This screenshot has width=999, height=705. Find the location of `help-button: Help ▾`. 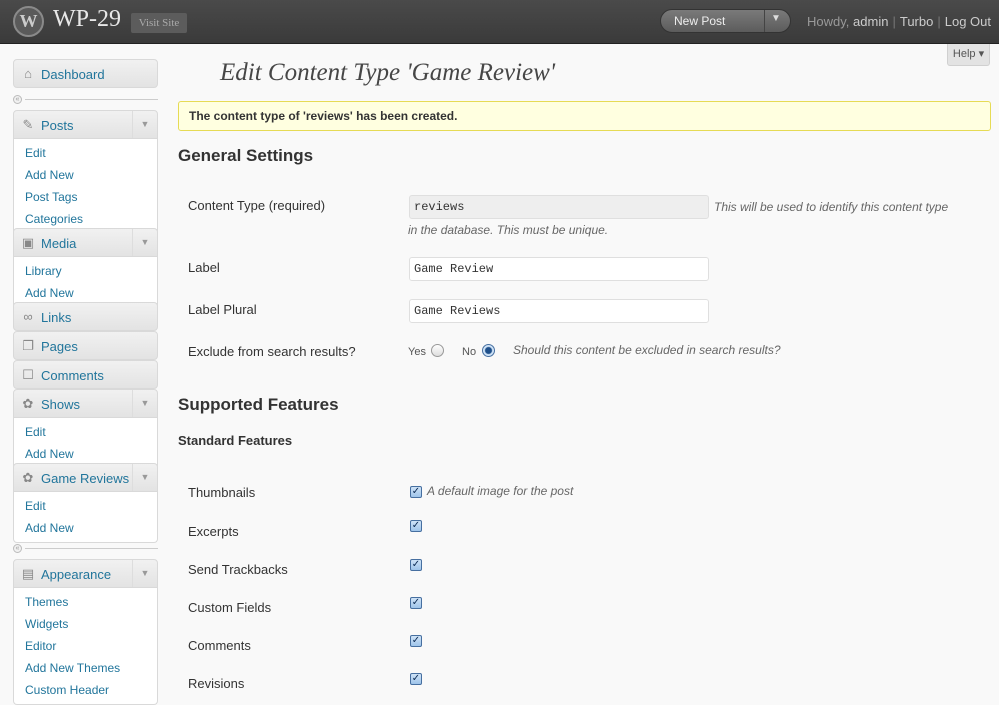

help-button: Help ▾ is located at coordinates (968, 55).